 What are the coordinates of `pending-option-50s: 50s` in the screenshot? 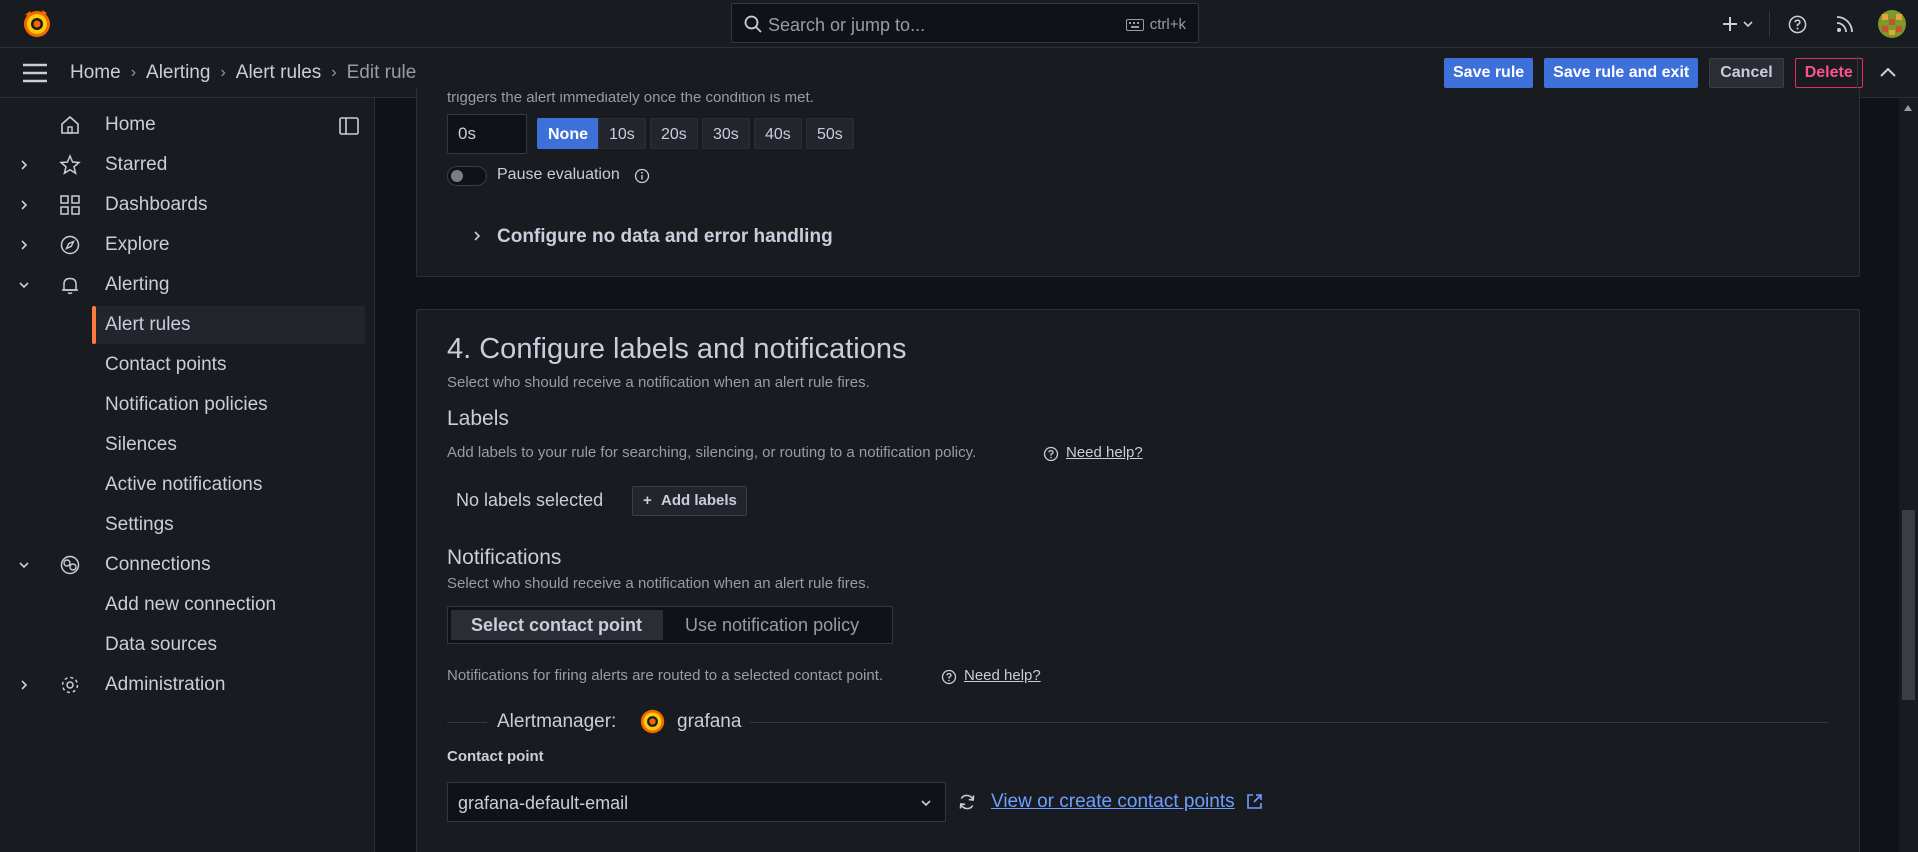 It's located at (830, 133).